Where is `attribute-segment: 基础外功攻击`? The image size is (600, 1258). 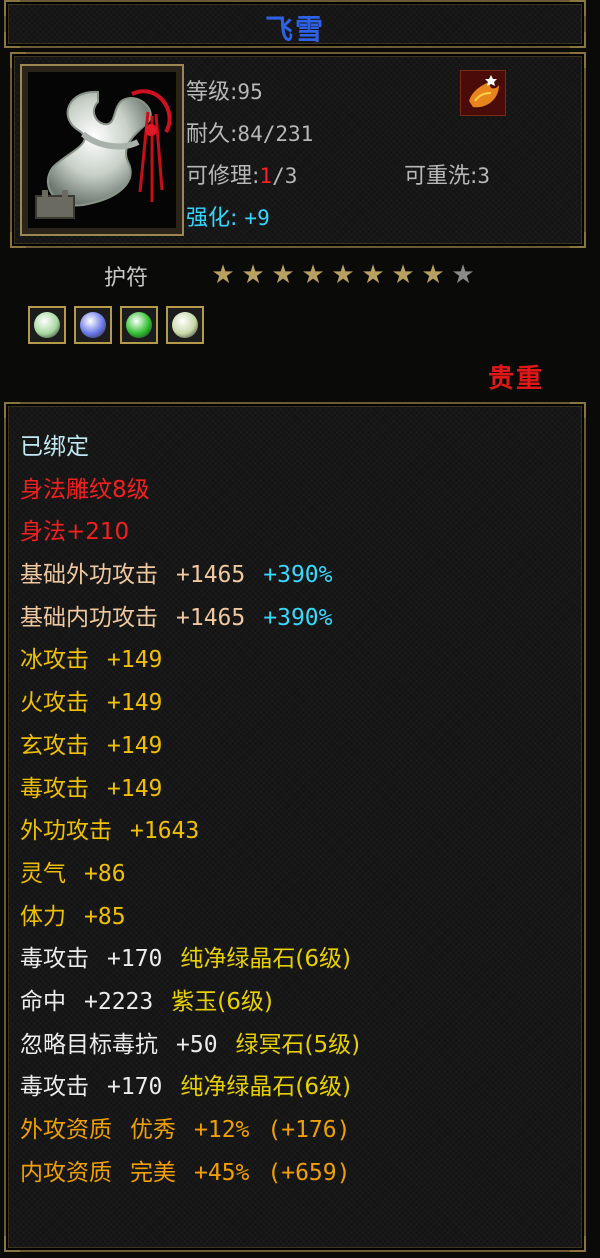
attribute-segment: 基础外功攻击 is located at coordinates (89, 575).